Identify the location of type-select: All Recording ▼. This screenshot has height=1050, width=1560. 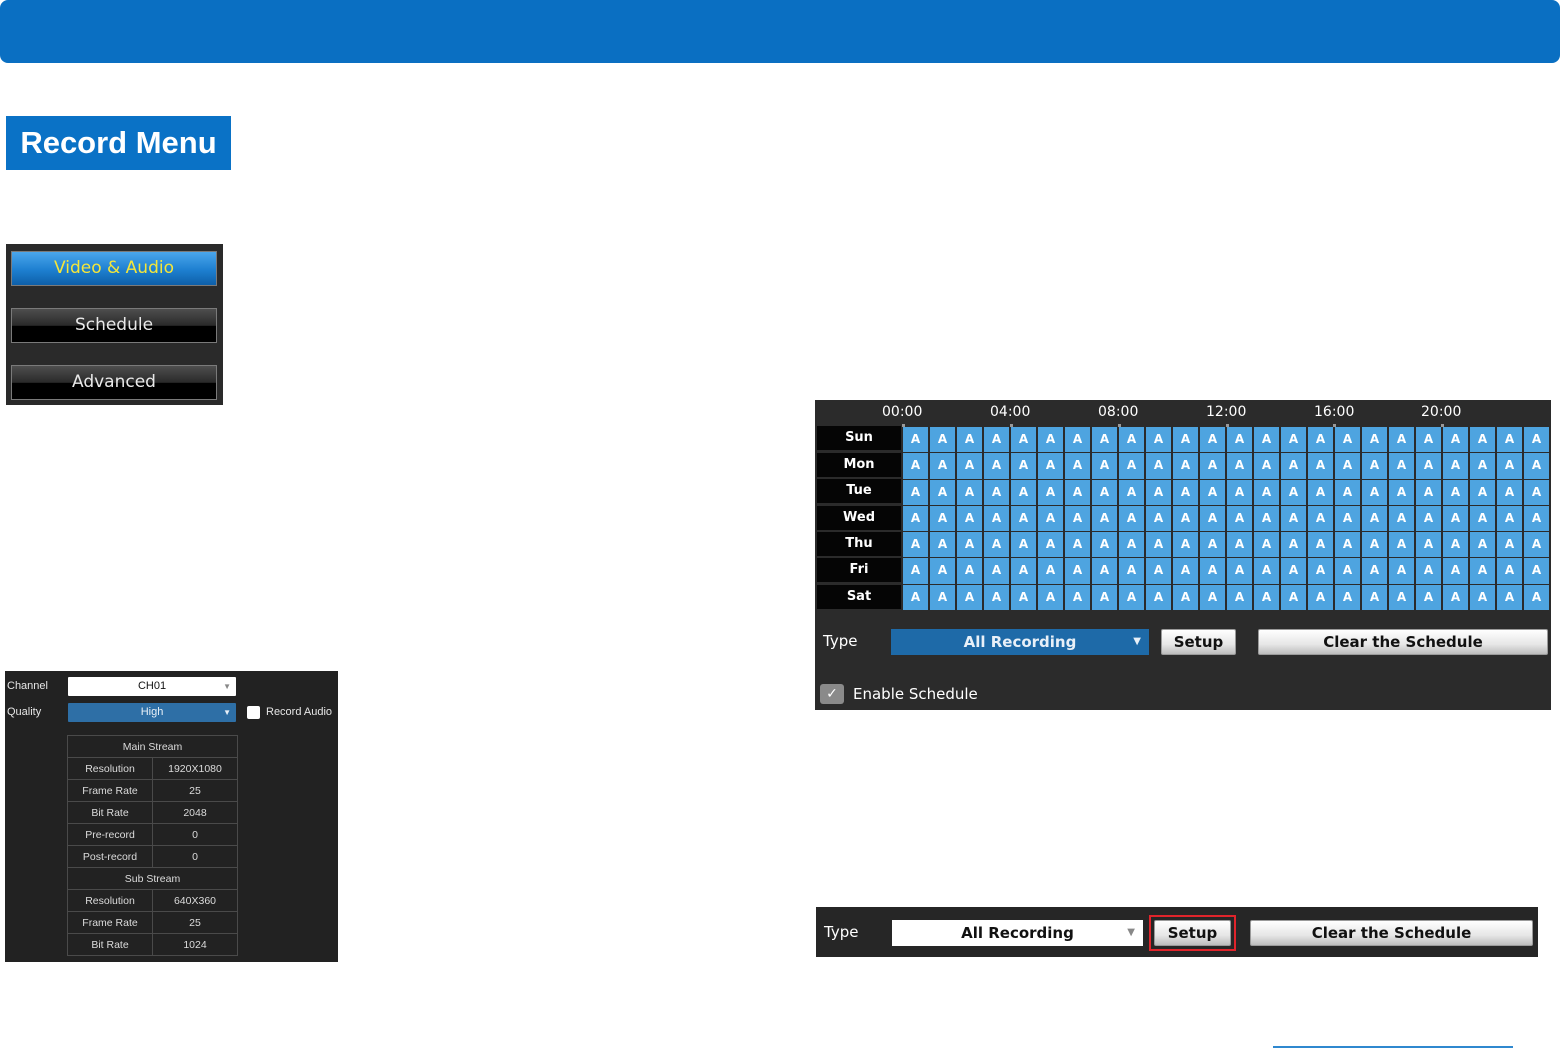
(1017, 933).